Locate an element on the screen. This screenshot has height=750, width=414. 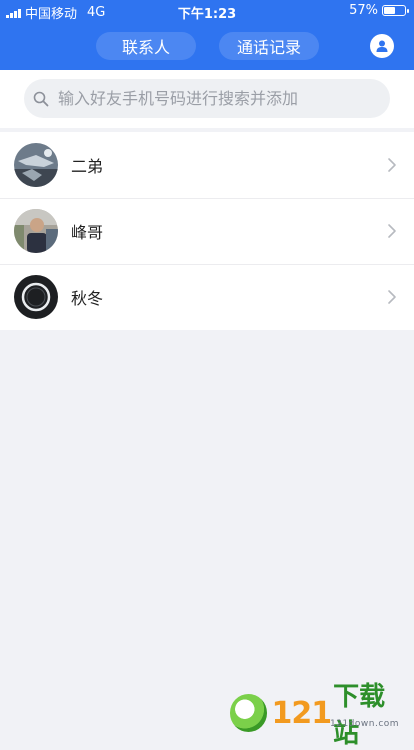
watermark-icon is located at coordinates (249, 713).